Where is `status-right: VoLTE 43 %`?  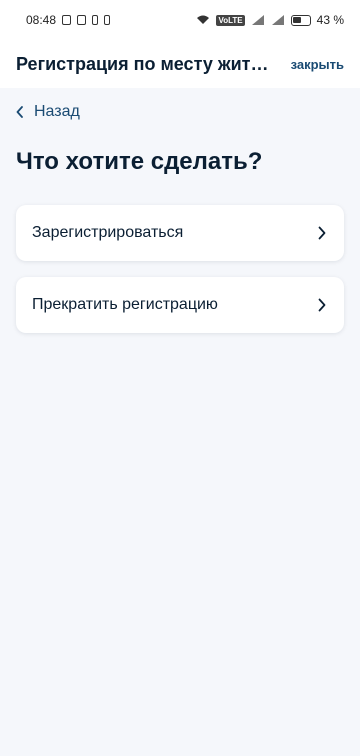 status-right: VoLTE 43 % is located at coordinates (270, 20).